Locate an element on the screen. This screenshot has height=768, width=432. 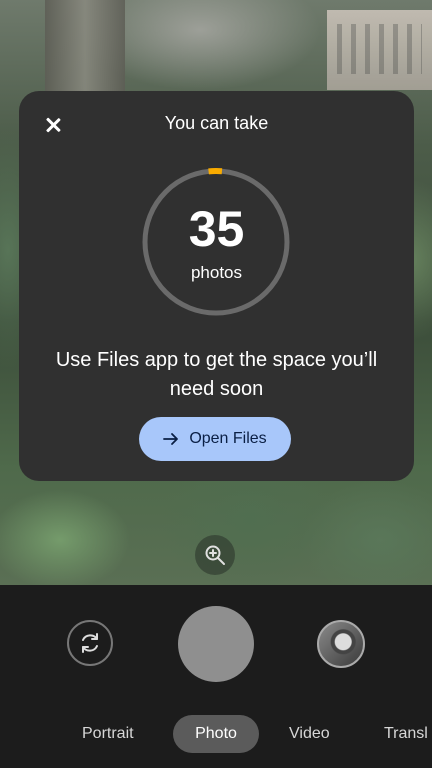
mode-selector: Portrait Photo Video Transl is located at coordinates (216, 735).